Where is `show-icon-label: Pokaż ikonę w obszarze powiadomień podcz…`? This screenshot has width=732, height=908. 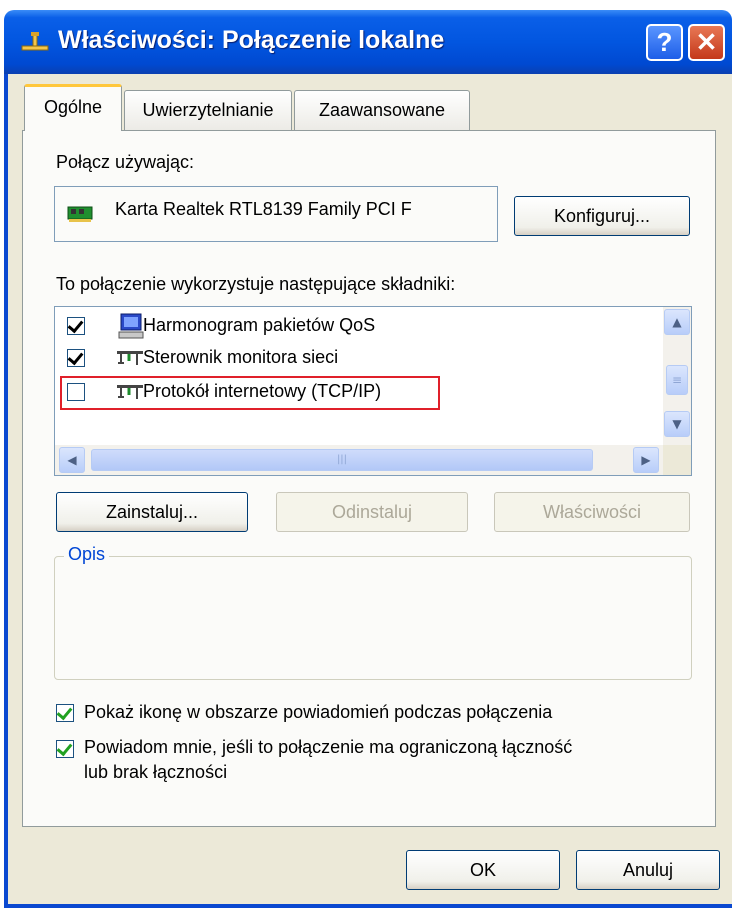 show-icon-label: Pokaż ikonę w obszarze powiadomień podcz… is located at coordinates (318, 712).